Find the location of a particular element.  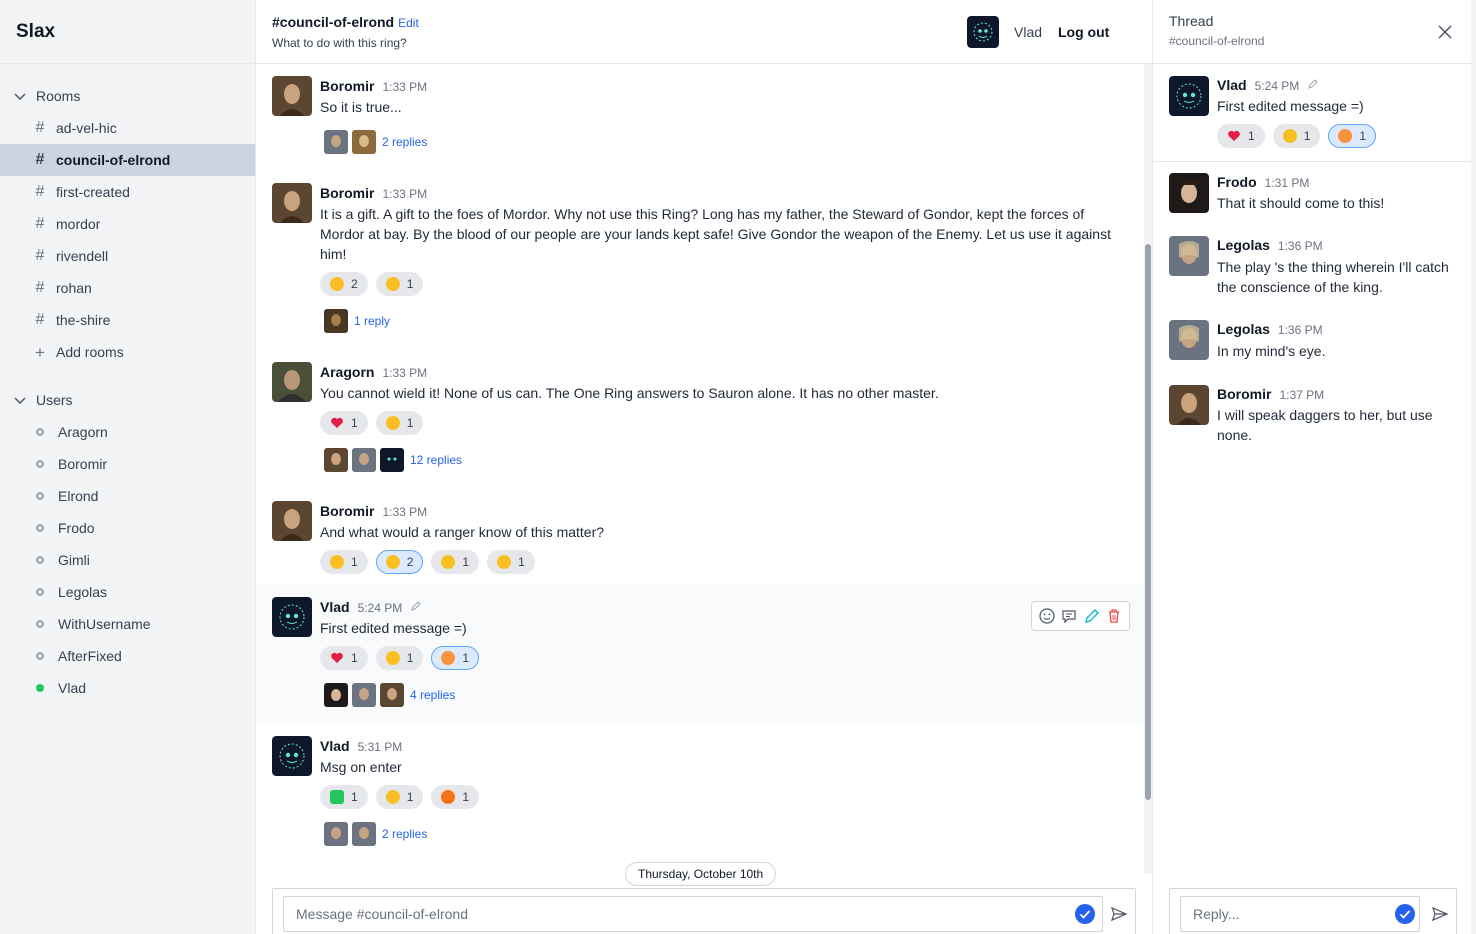

sidebar-room-ad-vel-hic: # ad-vel-hic is located at coordinates (127, 128).